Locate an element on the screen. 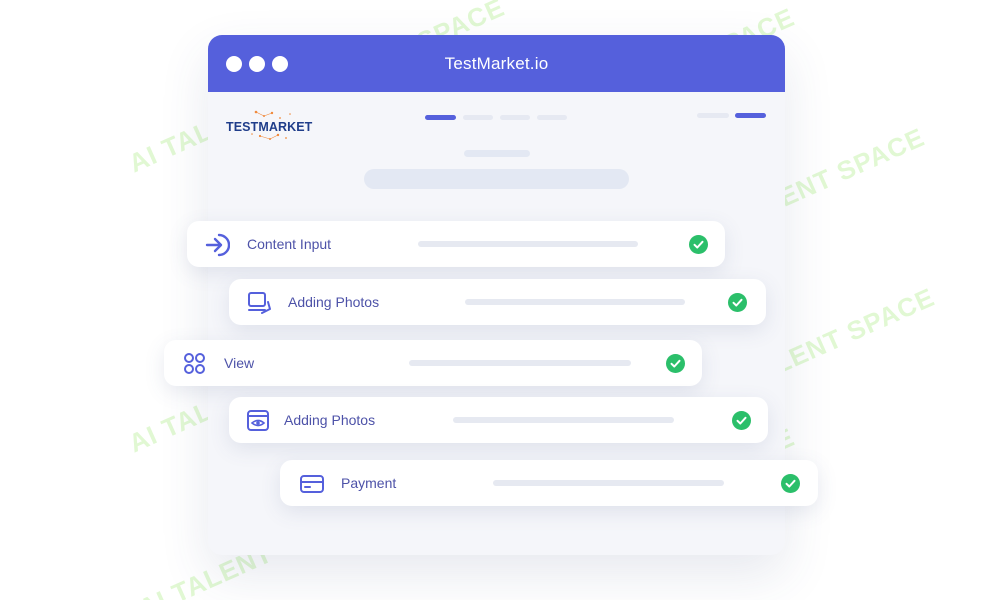 Image resolution: width=1000 pixels, height=600 pixels. window-title: TestMarket.io is located at coordinates (496, 63).